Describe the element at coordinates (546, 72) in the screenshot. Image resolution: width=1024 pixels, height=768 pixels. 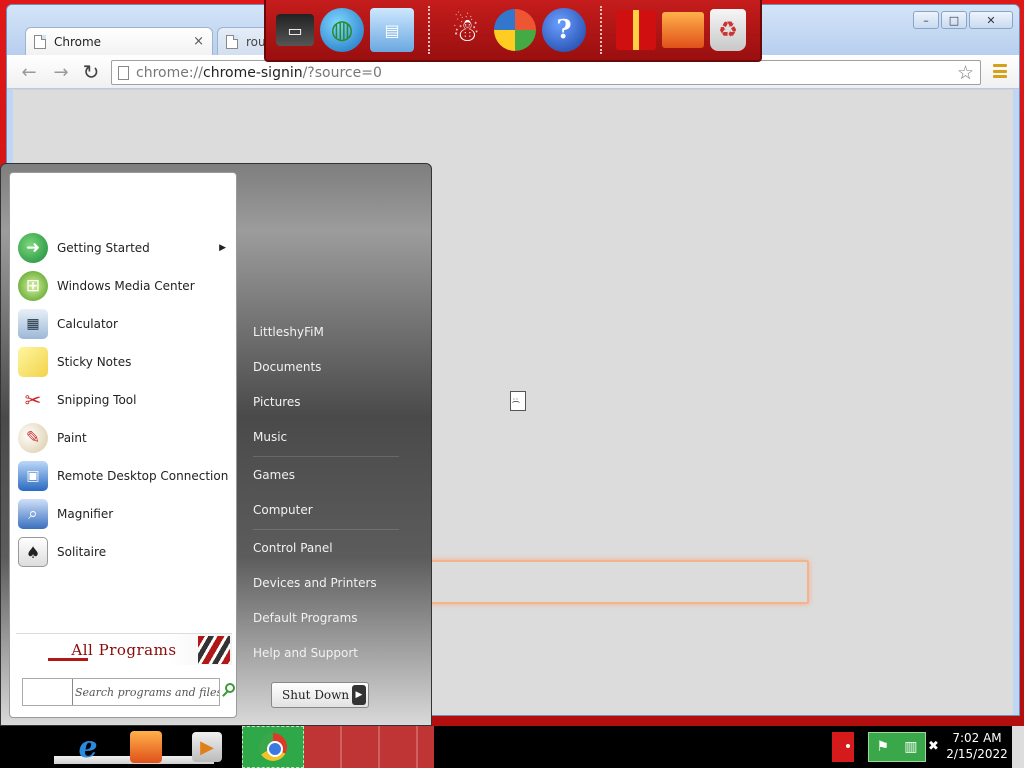
I see `address-bar: chrome://chrome-signin/?source=0 ☆` at that location.